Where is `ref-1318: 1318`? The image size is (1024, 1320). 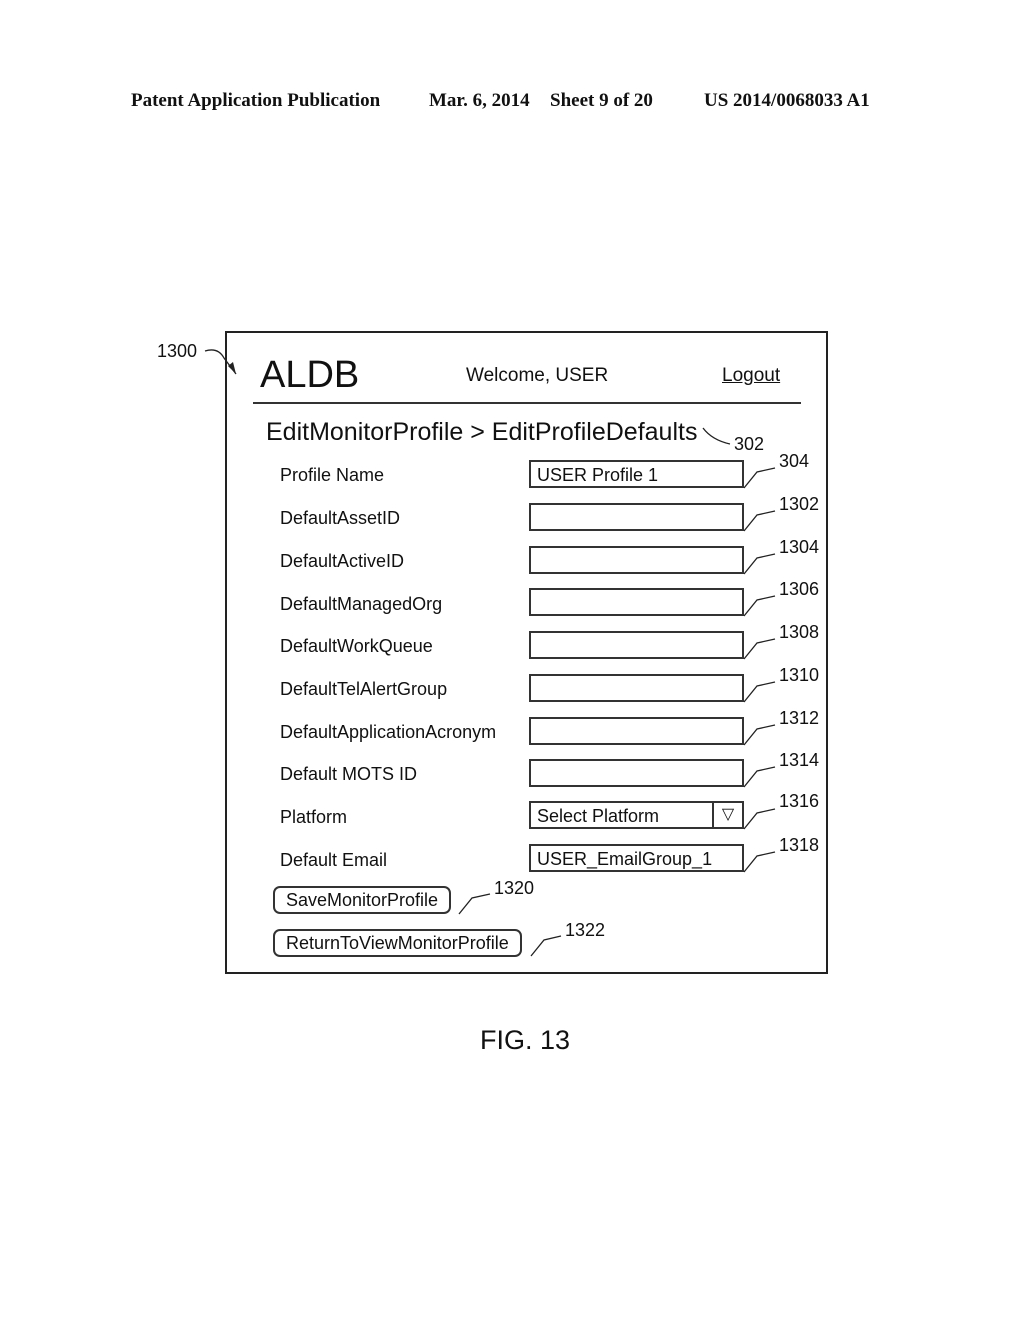 ref-1318: 1318 is located at coordinates (799, 845).